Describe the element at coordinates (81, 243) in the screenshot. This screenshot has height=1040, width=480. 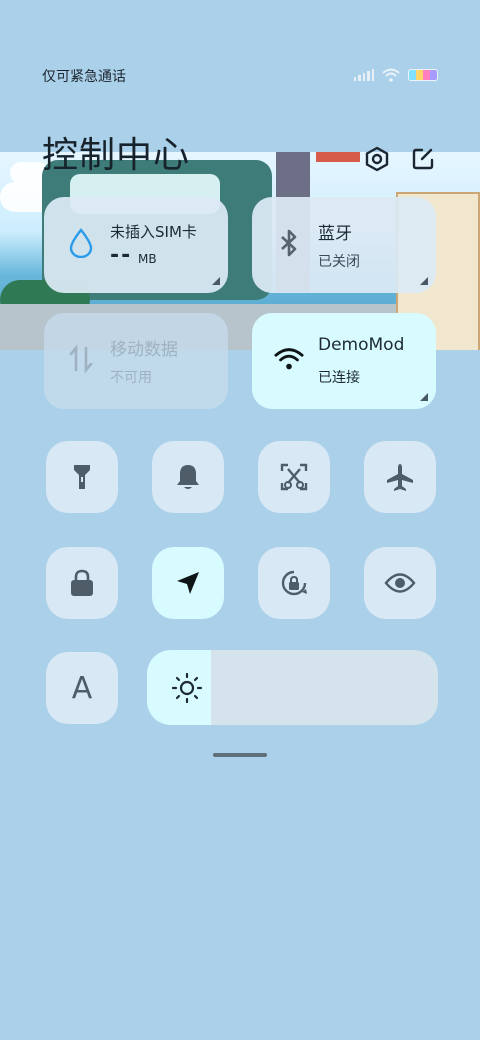
I see `water-drop-icon` at that location.